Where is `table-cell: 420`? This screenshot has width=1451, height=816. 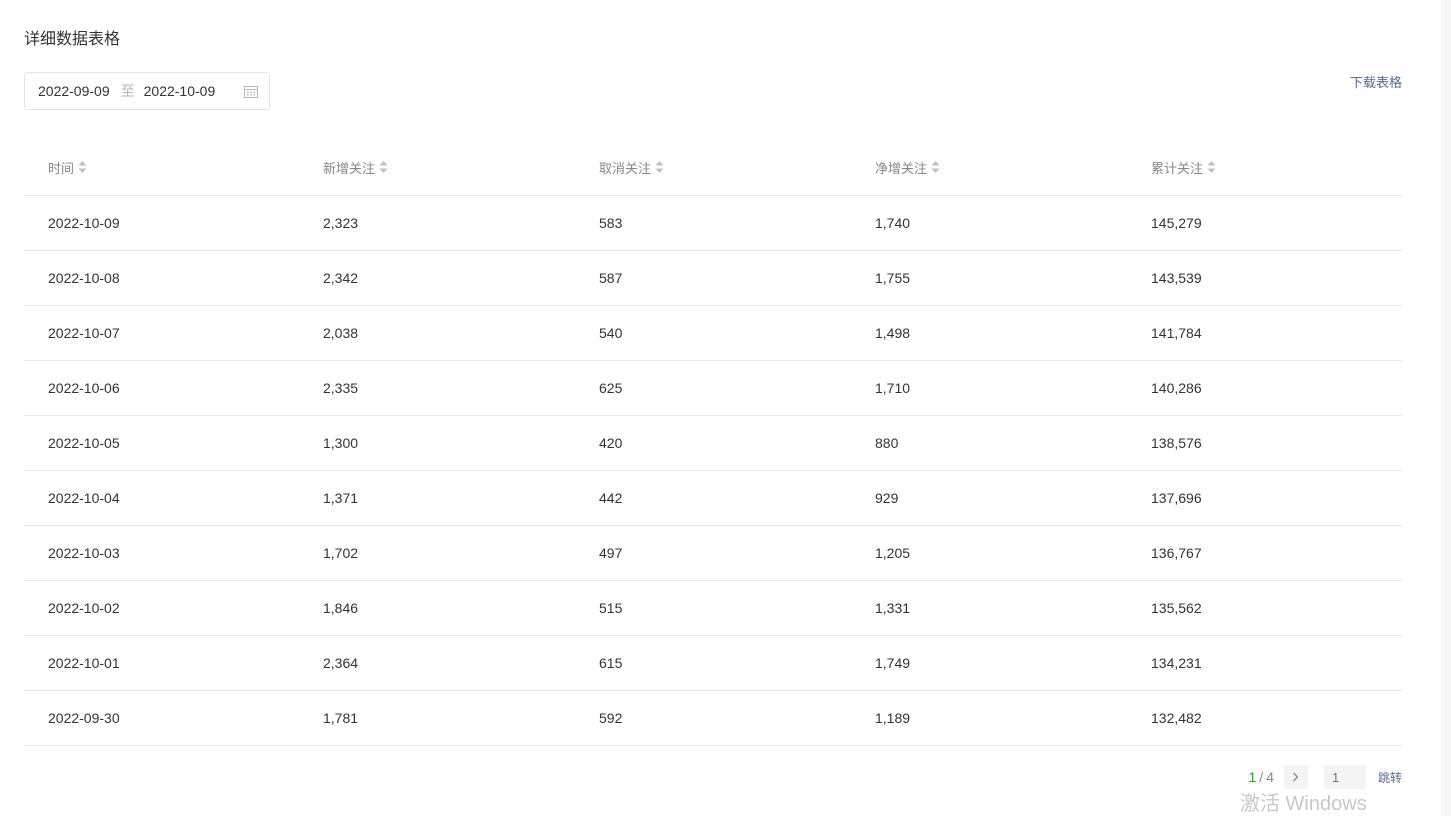
table-cell: 420 is located at coordinates (713, 443).